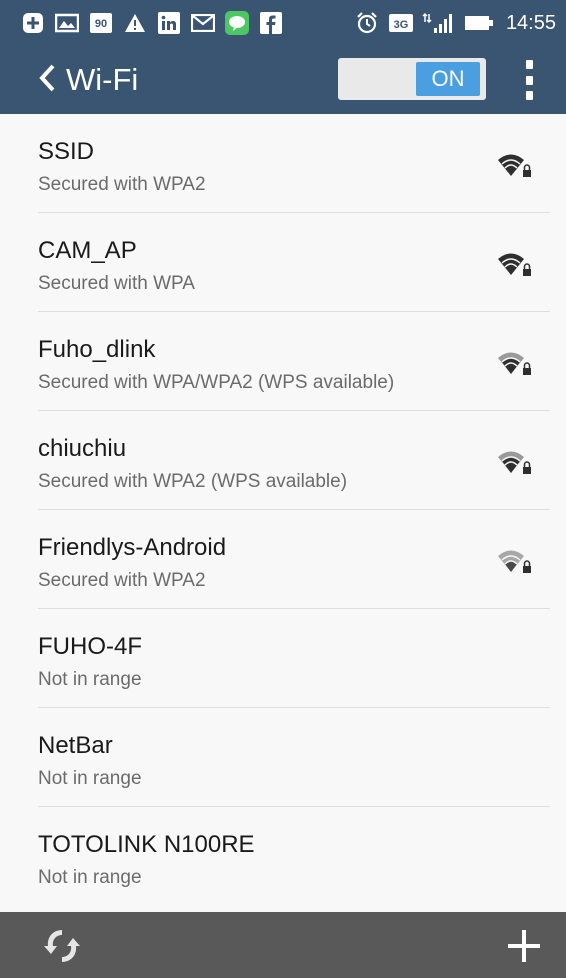 The image size is (566, 978). I want to click on battery-icon, so click(479, 23).